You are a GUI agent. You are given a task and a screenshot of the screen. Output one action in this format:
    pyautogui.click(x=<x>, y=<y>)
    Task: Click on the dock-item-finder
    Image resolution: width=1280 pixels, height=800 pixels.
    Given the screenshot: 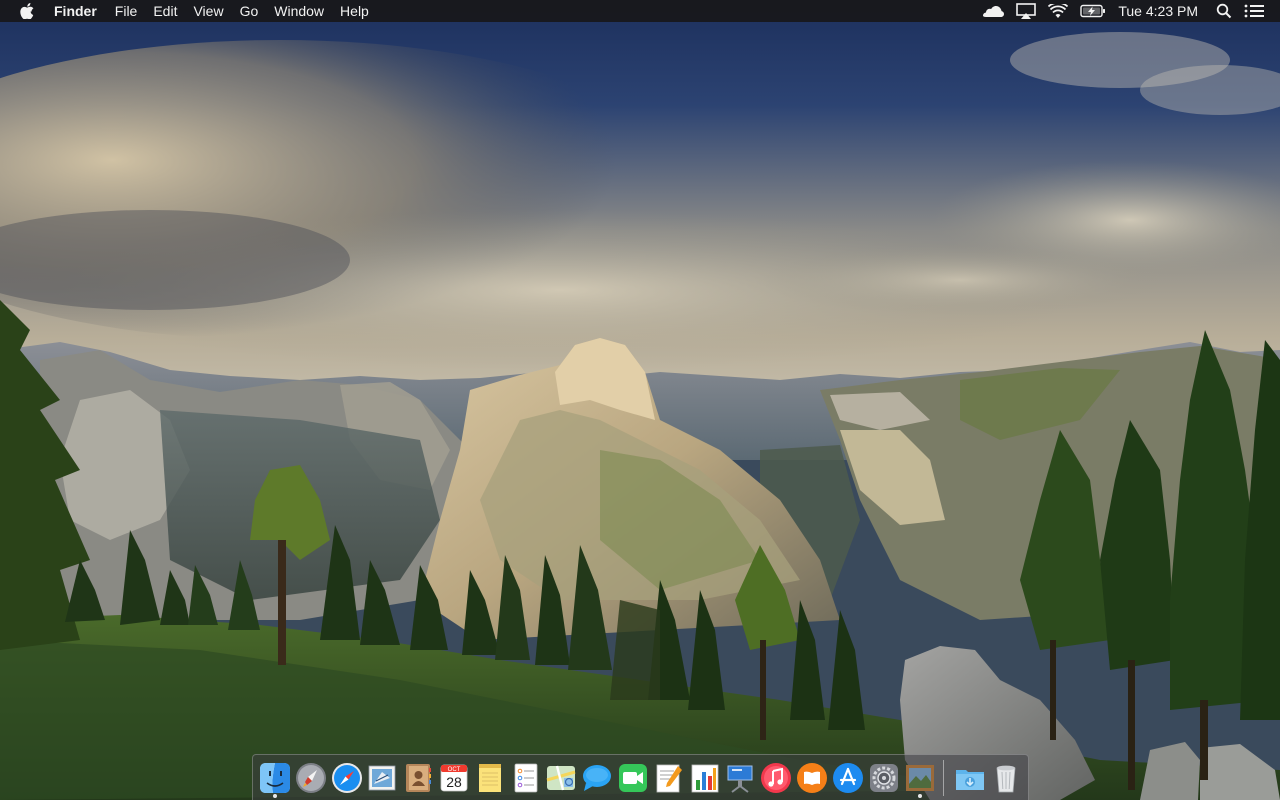 What is the action you would take?
    pyautogui.click(x=275, y=778)
    